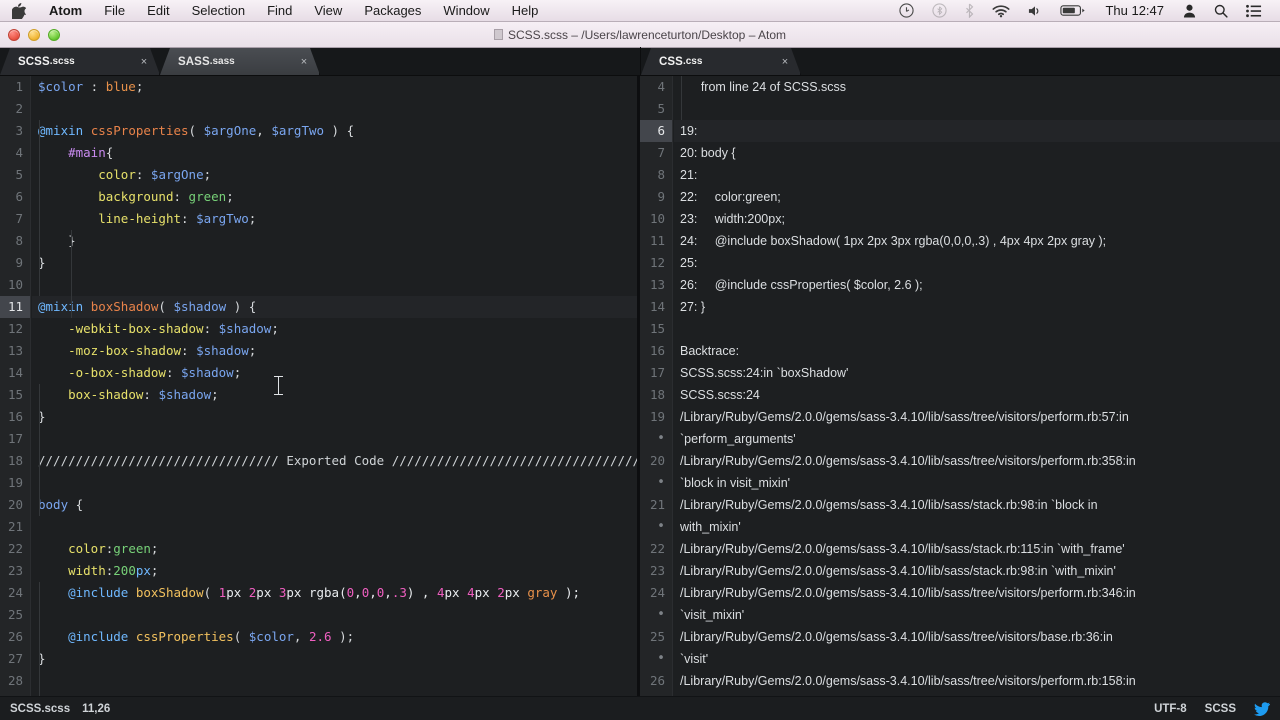 This screenshot has height=720, width=1280. Describe the element at coordinates (334, 329) in the screenshot. I see `code-line-12: -webkit-box-shadow: $shadow;` at that location.